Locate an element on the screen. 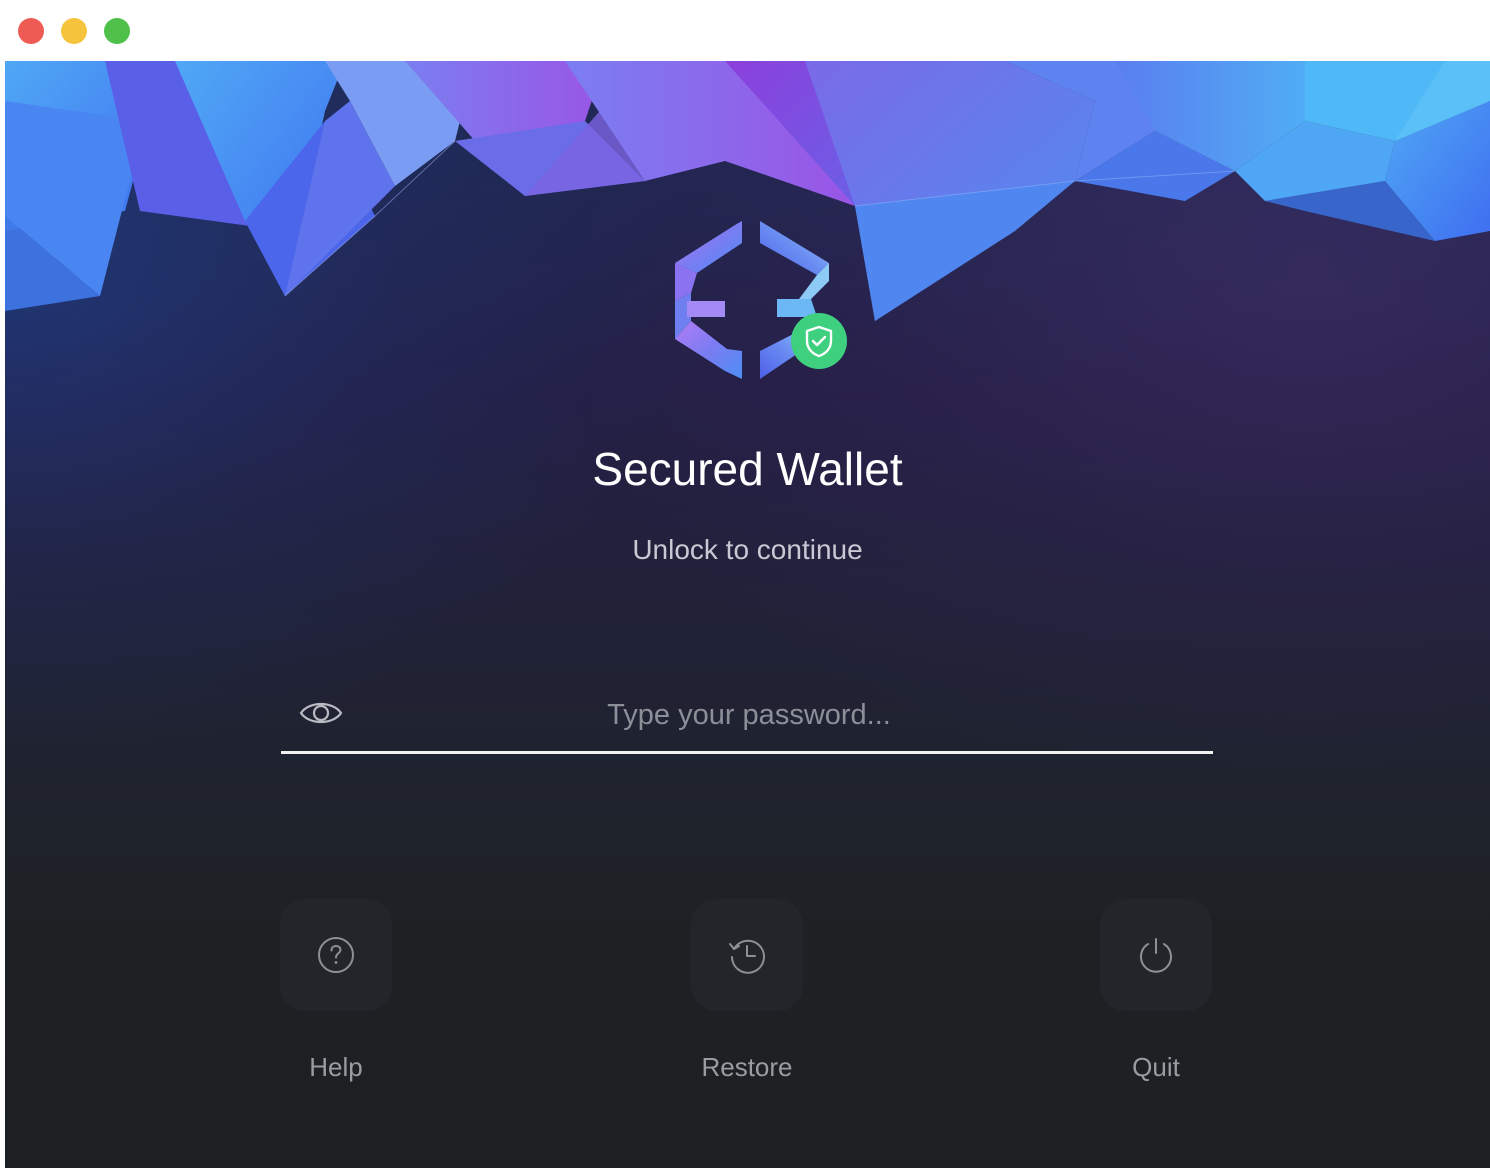 Image resolution: width=1490 pixels, height=1168 pixels. power-icon is located at coordinates (1156, 955).